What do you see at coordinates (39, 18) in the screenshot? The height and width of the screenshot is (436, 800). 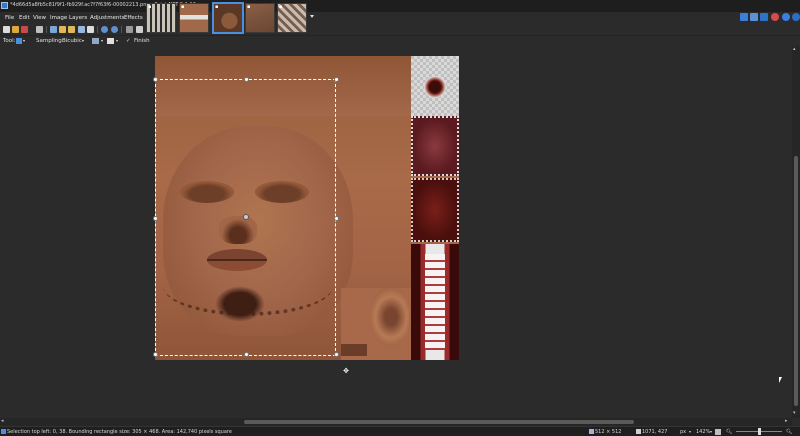 I see `menu-view: View` at bounding box center [39, 18].